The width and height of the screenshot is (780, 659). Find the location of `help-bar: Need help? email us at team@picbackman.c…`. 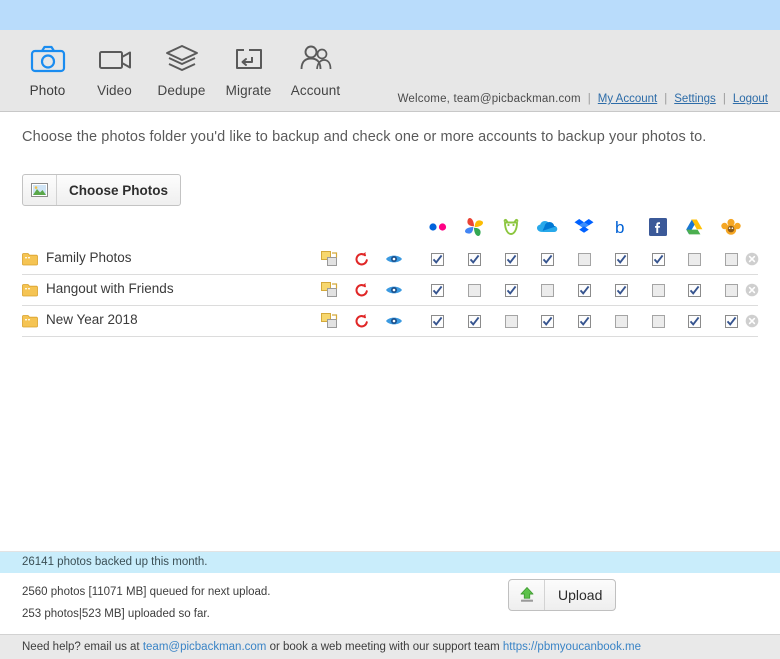

help-bar: Need help? email us at team@picbackman.c… is located at coordinates (390, 646).